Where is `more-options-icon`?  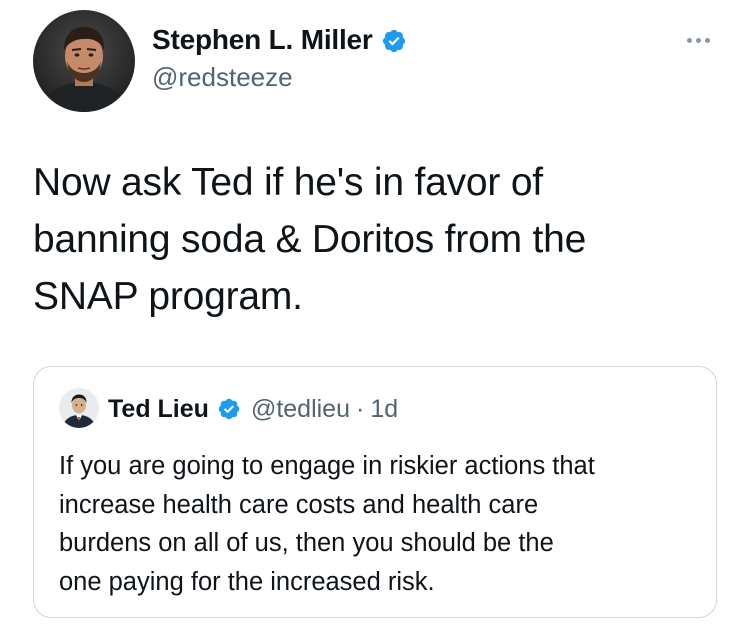
more-options-icon is located at coordinates (698, 40).